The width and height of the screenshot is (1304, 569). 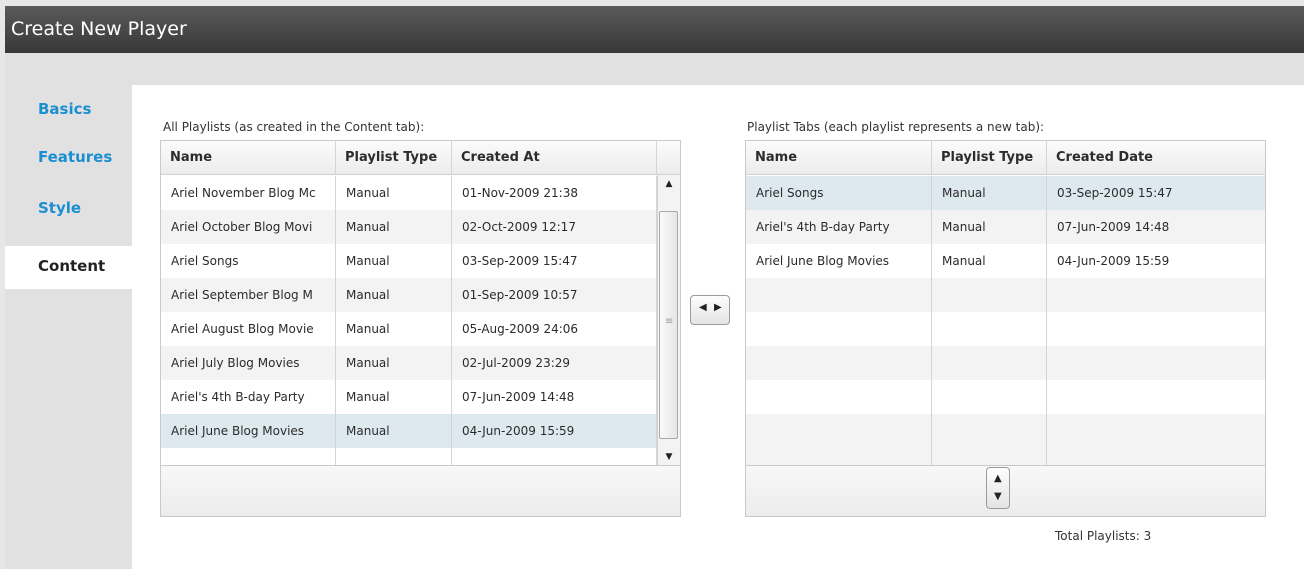 I want to click on total-playlists-label: Total Playlists: 3, so click(x=1103, y=536).